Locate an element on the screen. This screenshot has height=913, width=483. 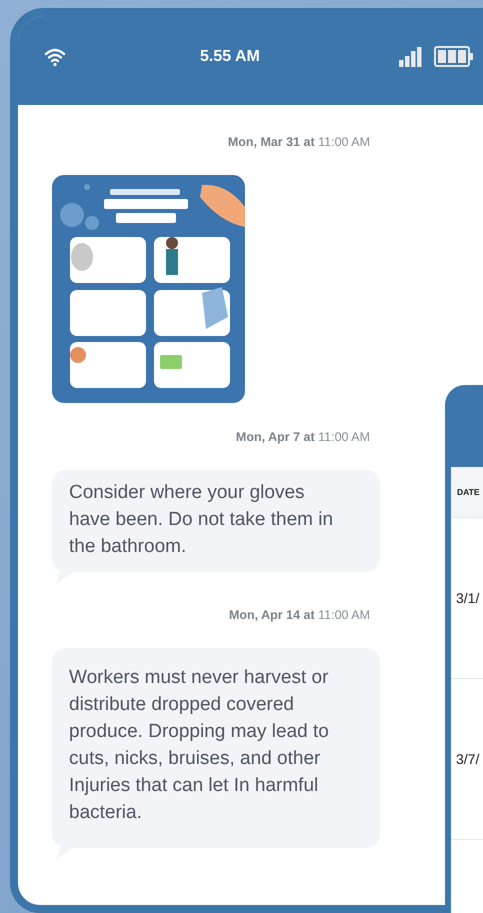
wifi-icon is located at coordinates (55, 57).